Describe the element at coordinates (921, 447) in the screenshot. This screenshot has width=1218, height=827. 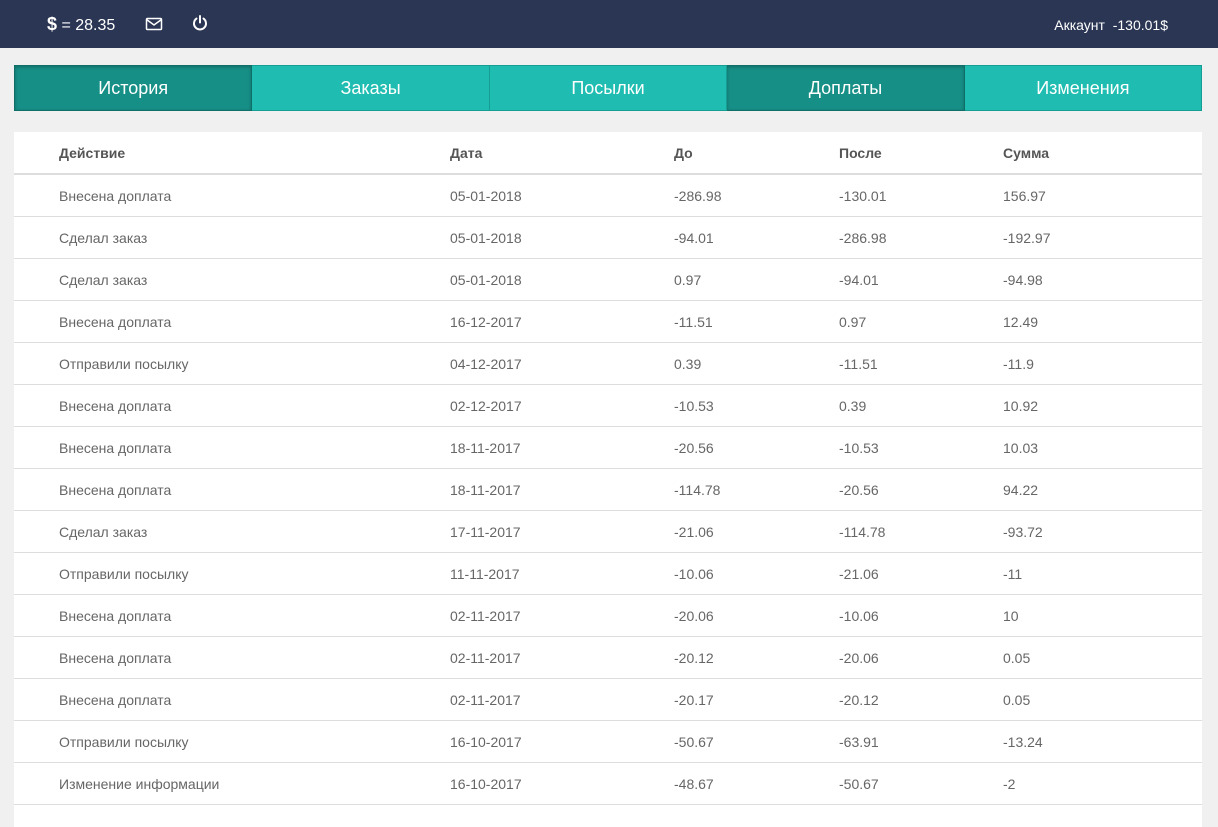
I see `cell-after: -10.53` at that location.